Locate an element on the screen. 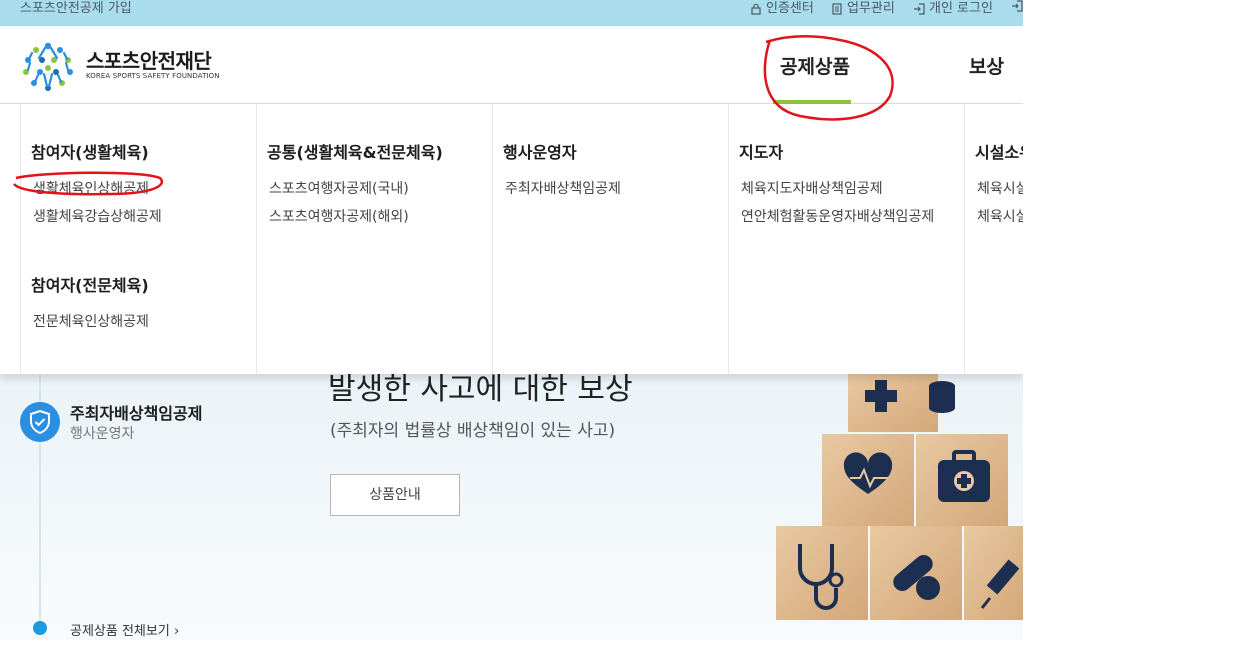 This screenshot has width=1236, height=653. menu-link-facility-2: 체육시설 is located at coordinates (1000, 216).